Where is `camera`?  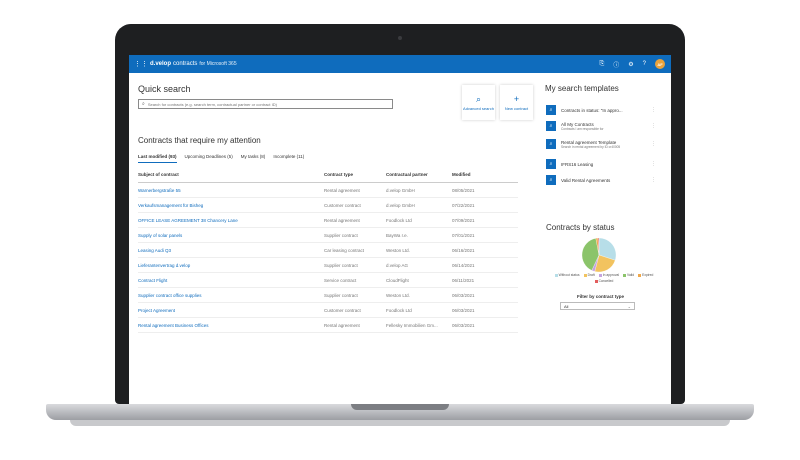 camera is located at coordinates (400, 38).